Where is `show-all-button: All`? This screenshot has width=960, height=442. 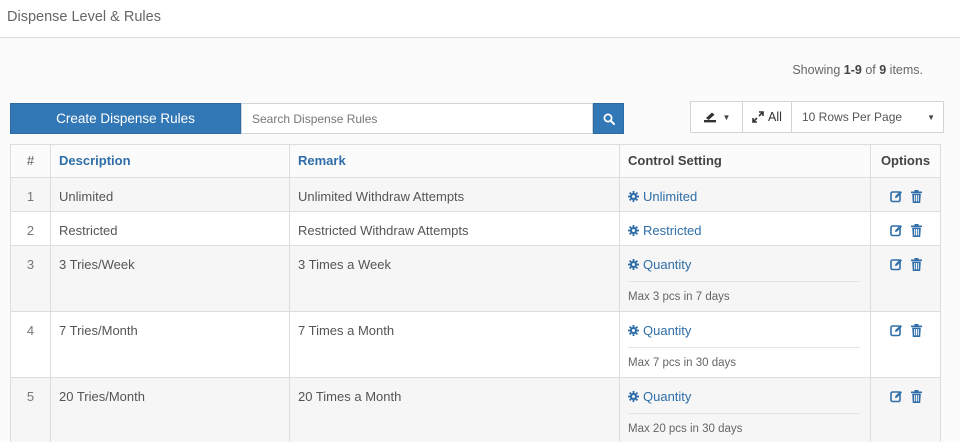
show-all-button: All is located at coordinates (767, 117).